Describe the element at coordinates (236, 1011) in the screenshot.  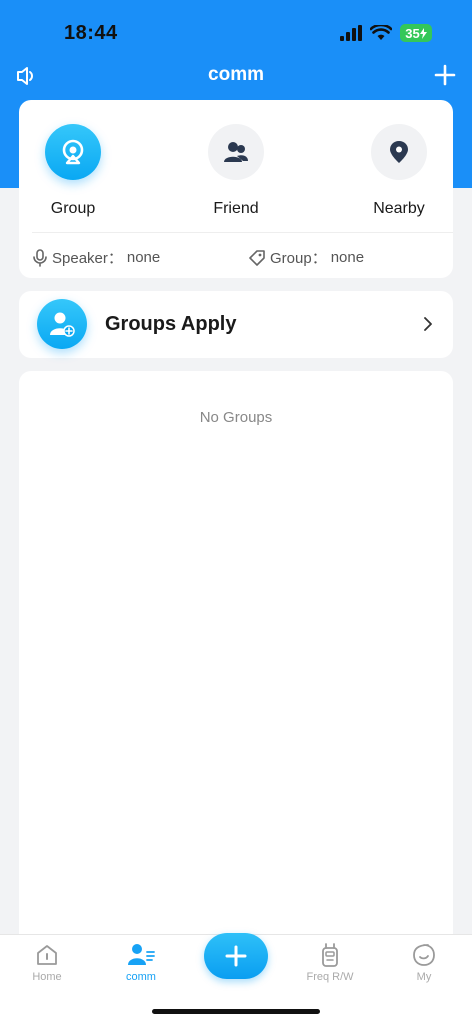
I see `home-indicator` at that location.